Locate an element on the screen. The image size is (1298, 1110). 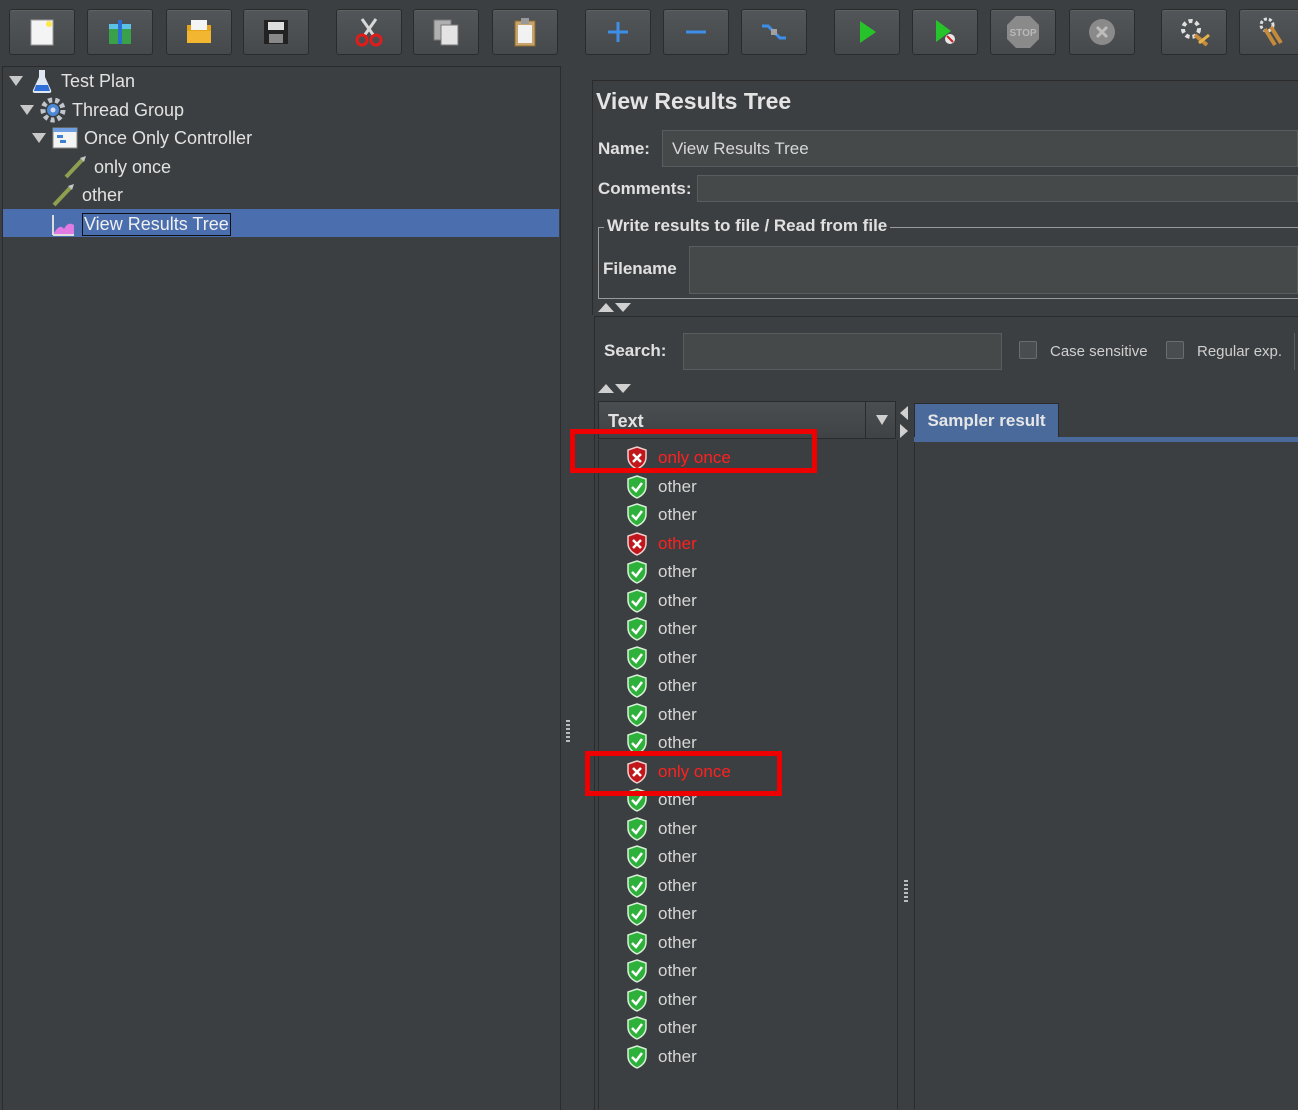
shutdown-button is located at coordinates (1102, 32).